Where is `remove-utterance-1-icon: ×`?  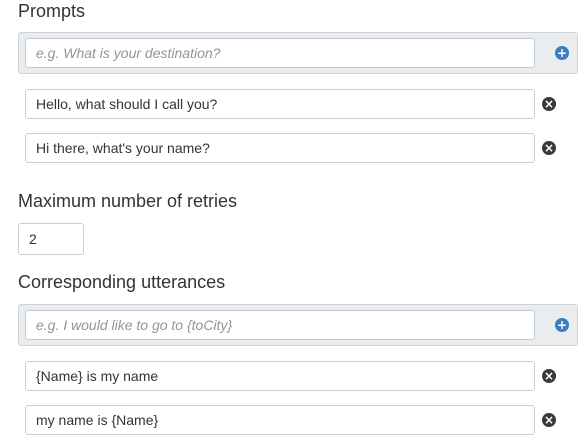 remove-utterance-1-icon: × is located at coordinates (549, 376).